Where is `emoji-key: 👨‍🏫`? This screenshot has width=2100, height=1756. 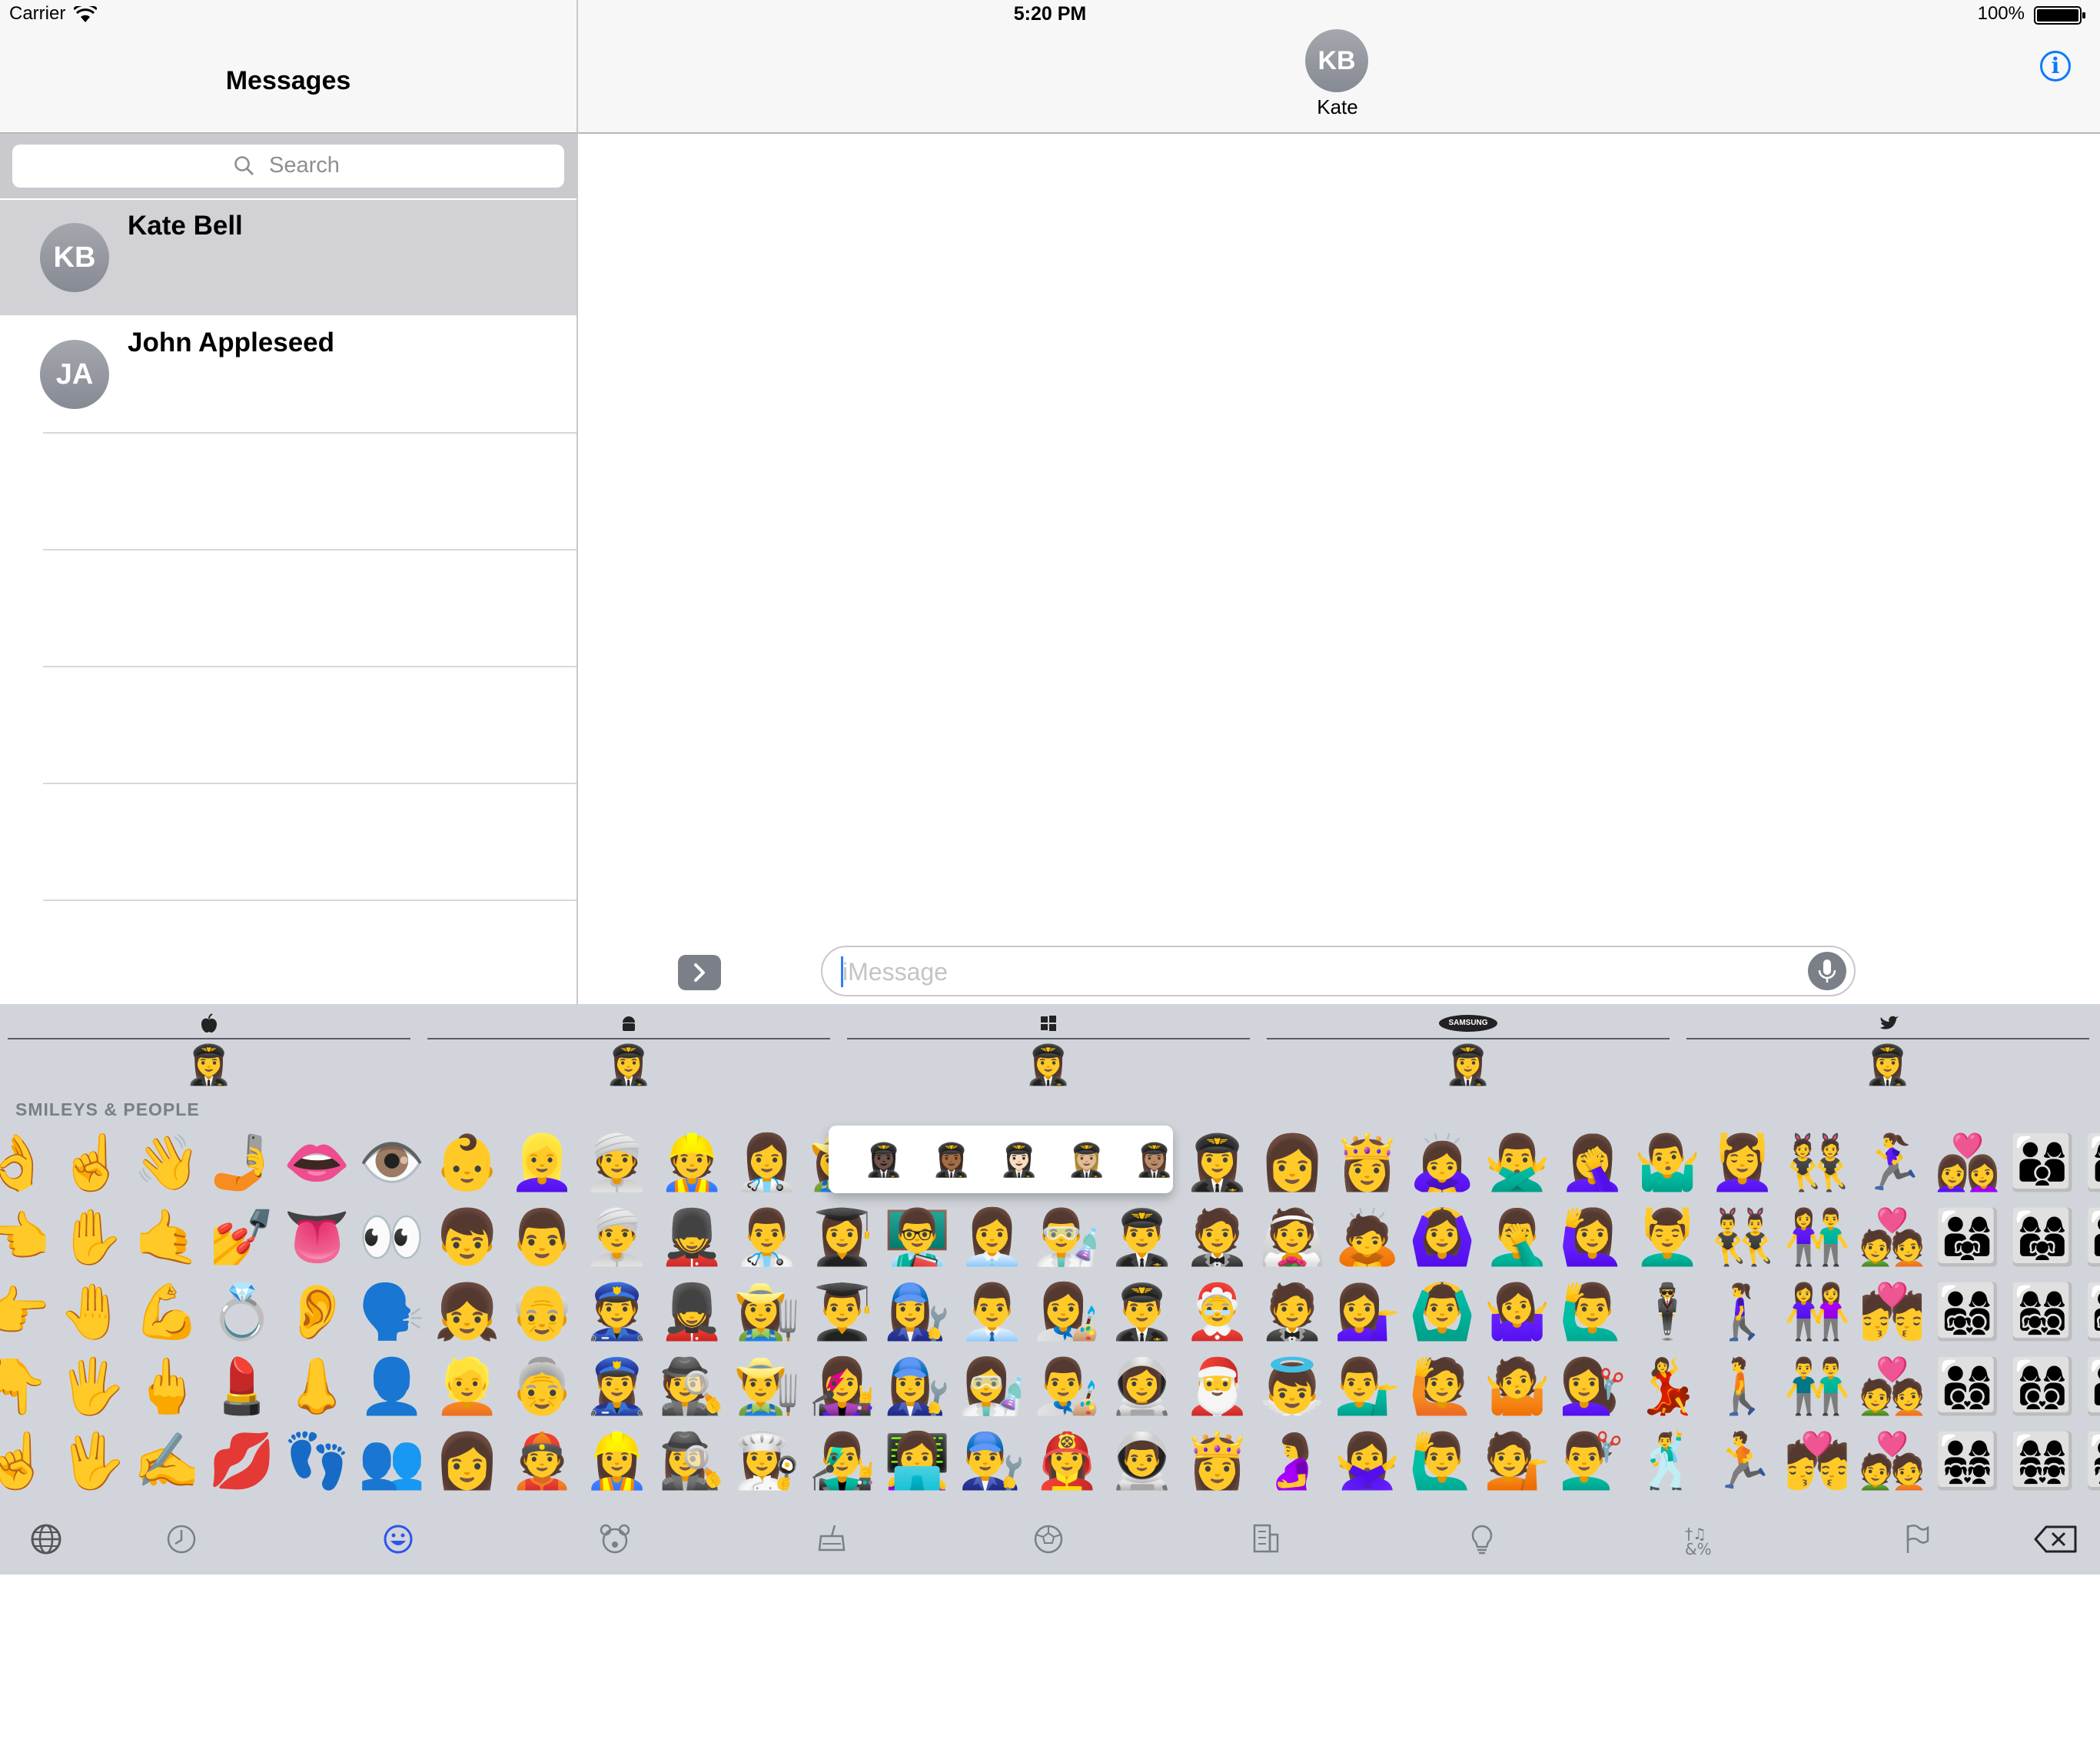 emoji-key: 👨‍🏫 is located at coordinates (917, 1237).